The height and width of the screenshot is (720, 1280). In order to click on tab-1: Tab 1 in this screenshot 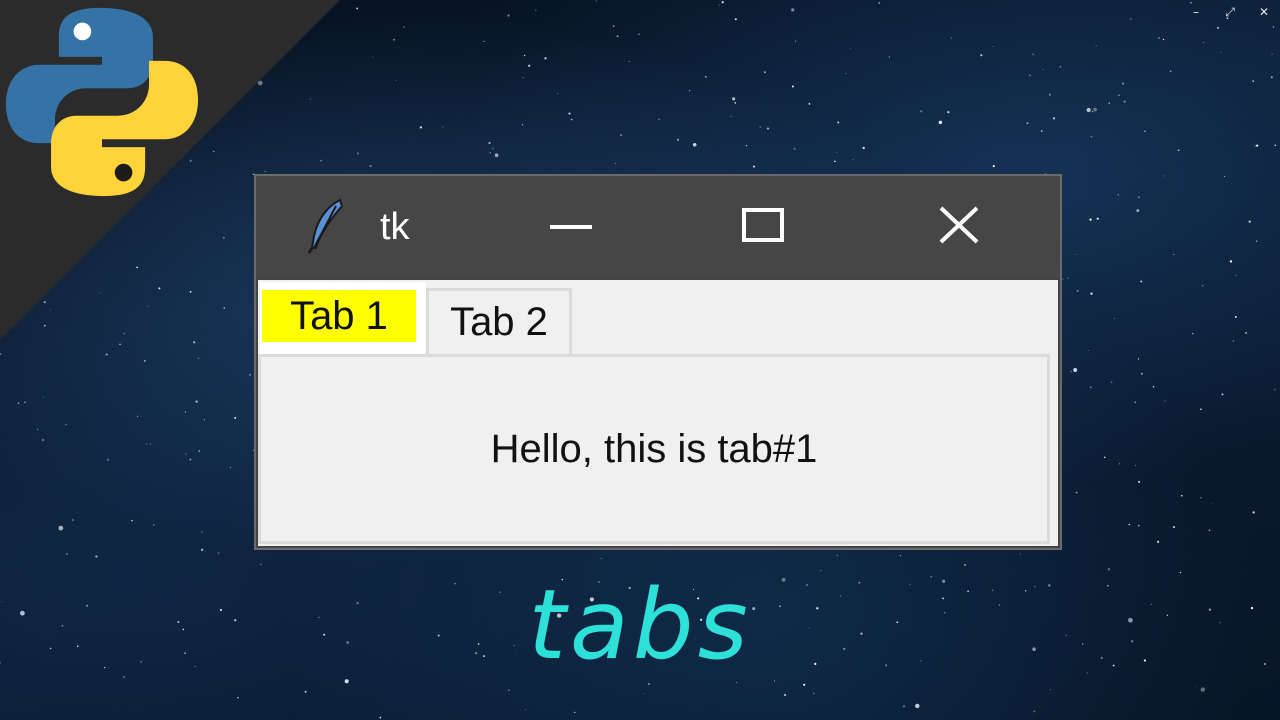, I will do `click(343, 320)`.